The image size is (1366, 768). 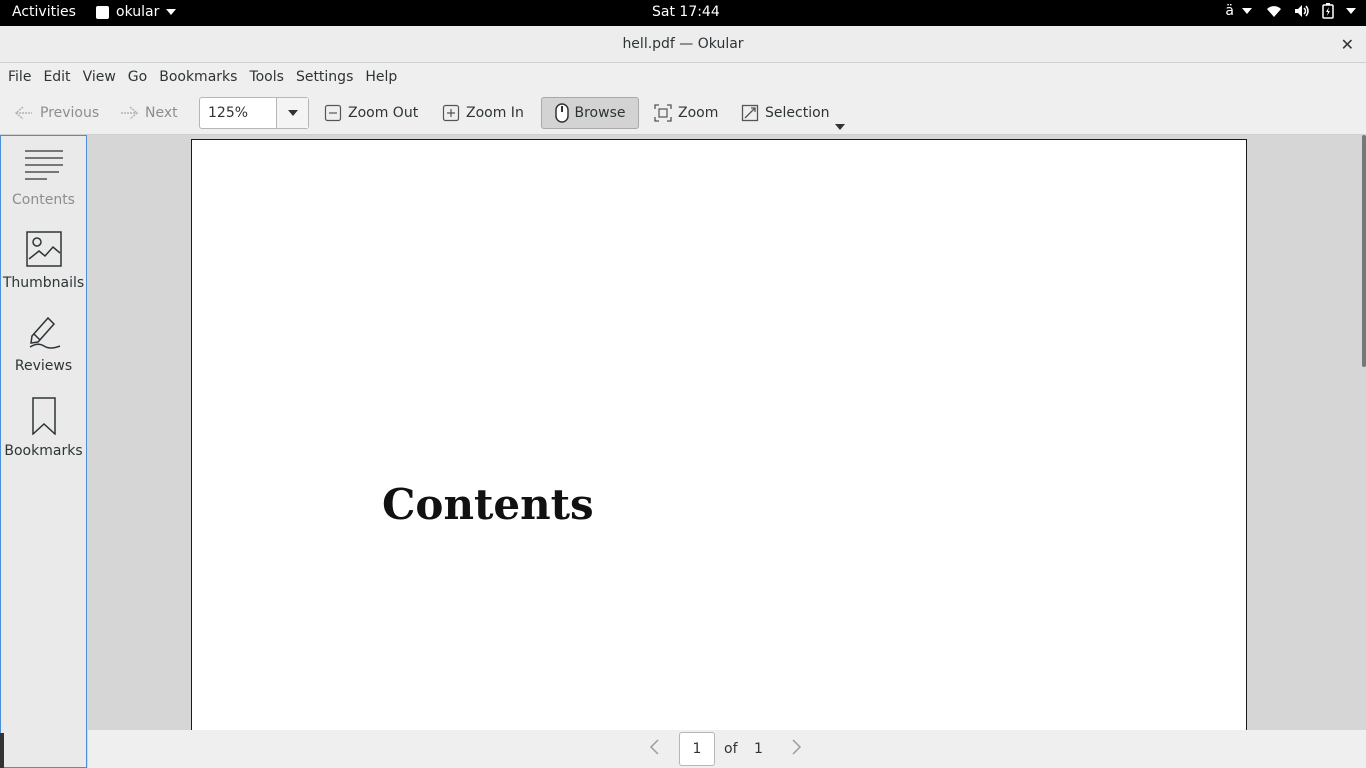 What do you see at coordinates (23, 113) in the screenshot?
I see `arrow-left-icon` at bounding box center [23, 113].